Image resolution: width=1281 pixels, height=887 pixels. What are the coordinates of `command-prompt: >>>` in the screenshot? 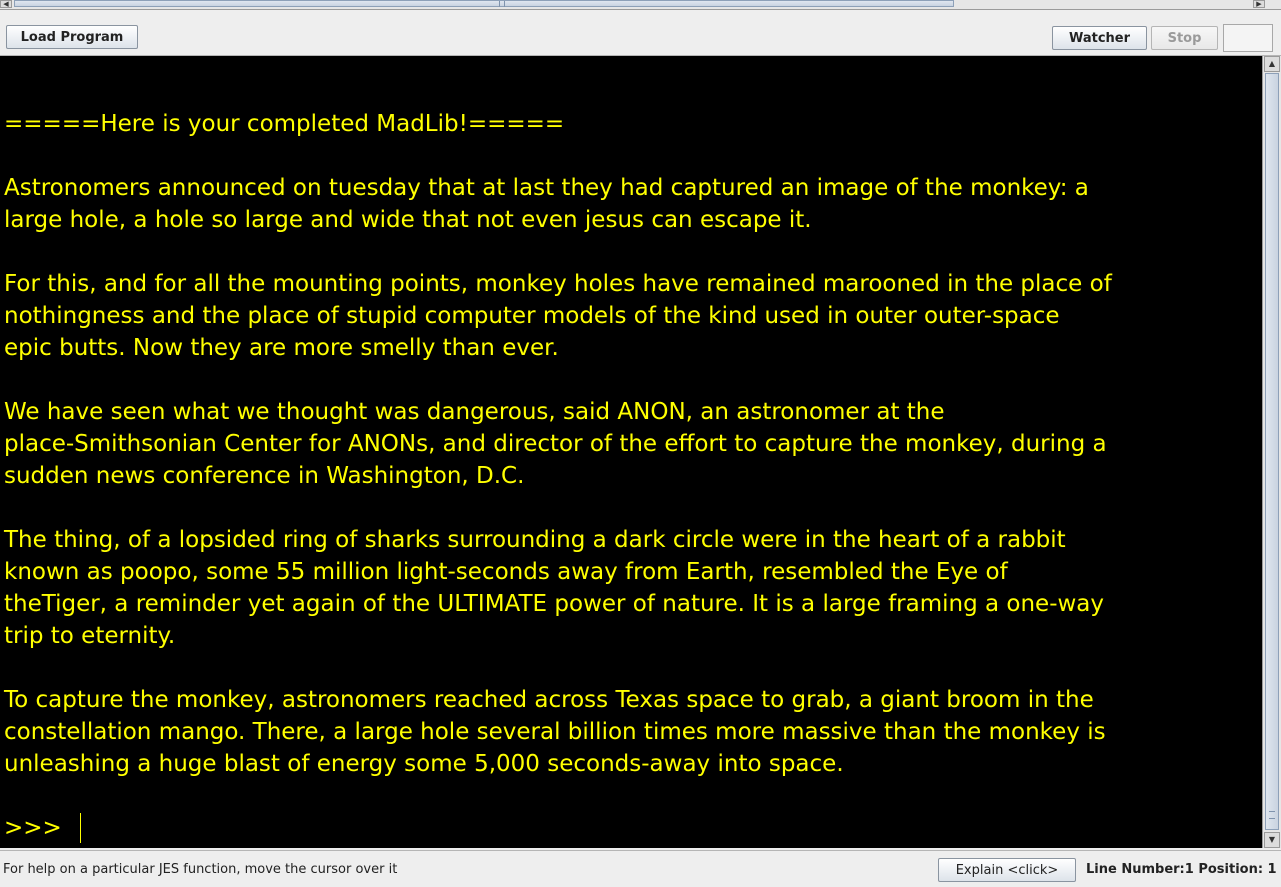 It's located at (33, 828).